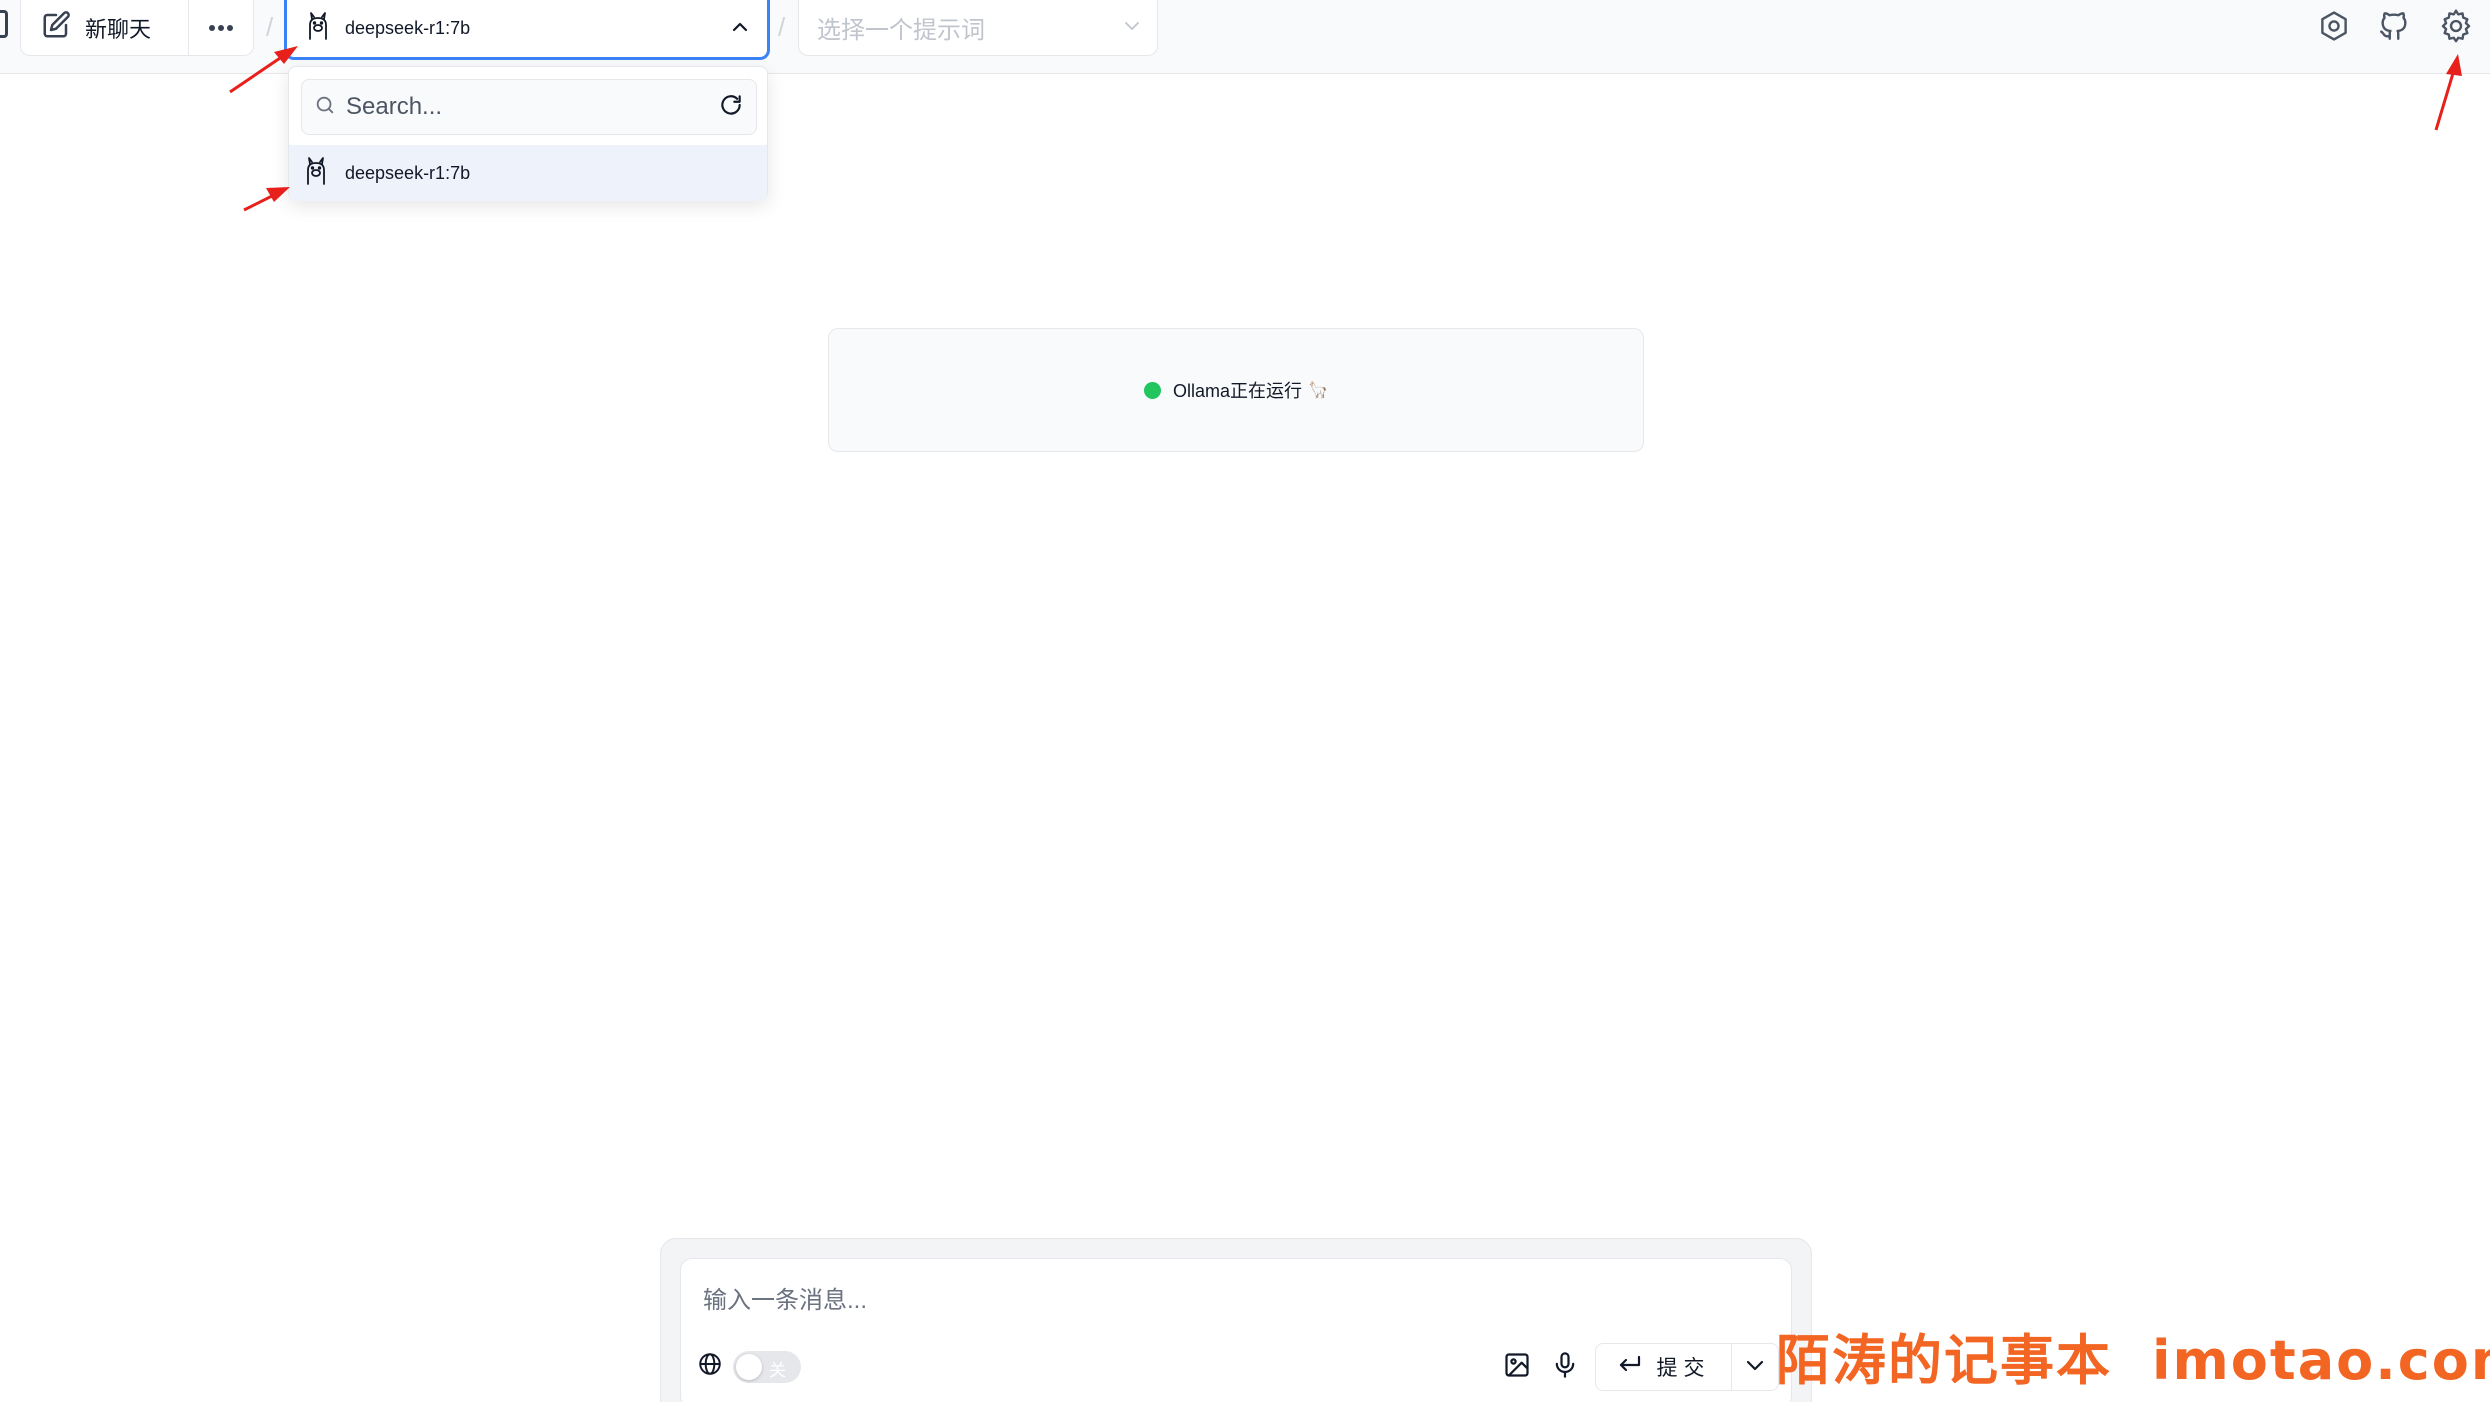 The height and width of the screenshot is (1402, 2490). I want to click on llama-emoji: 🦙, so click(1318, 390).